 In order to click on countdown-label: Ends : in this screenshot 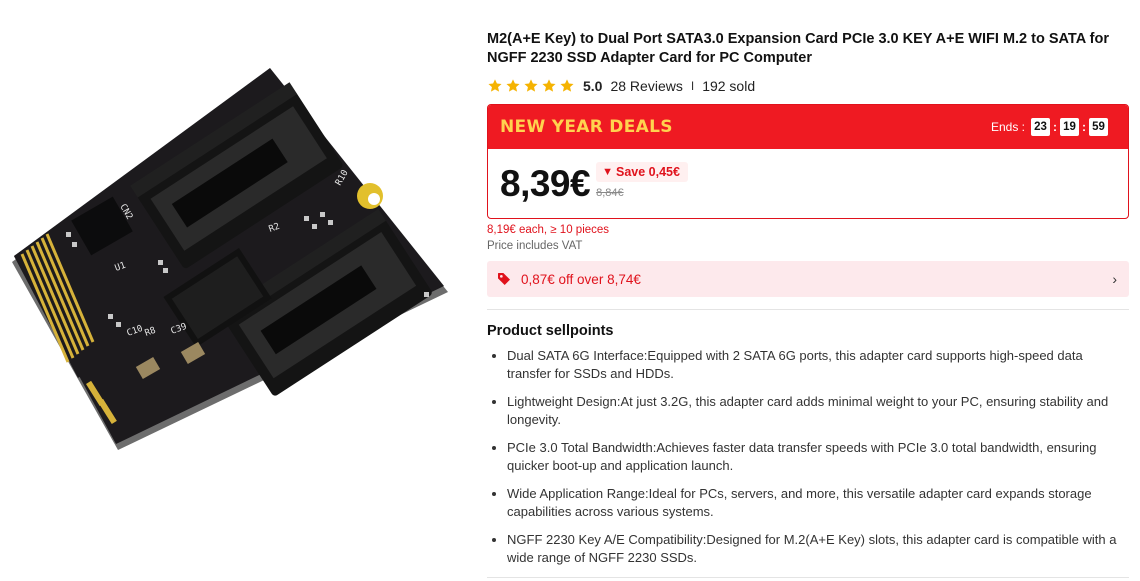, I will do `click(1007, 127)`.